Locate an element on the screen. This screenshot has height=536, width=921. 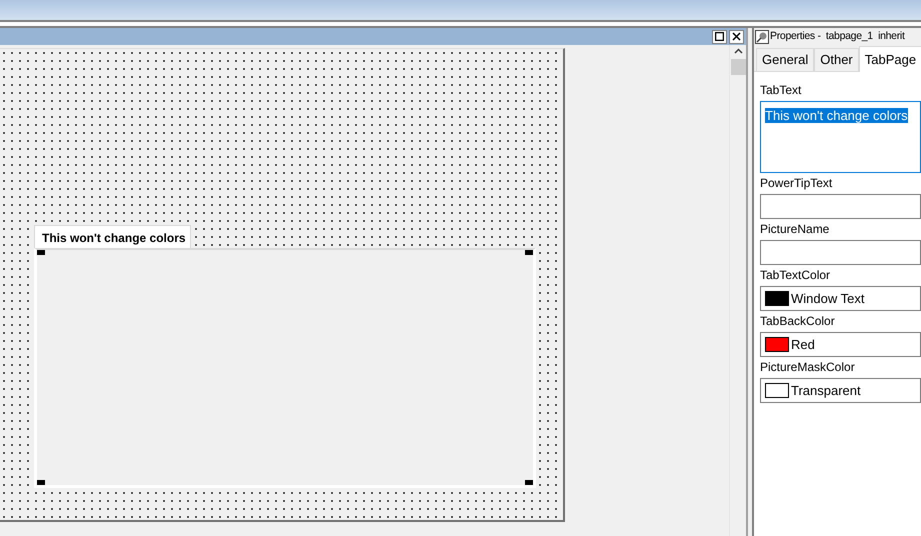
field-label: TabBackColor is located at coordinates (798, 321).